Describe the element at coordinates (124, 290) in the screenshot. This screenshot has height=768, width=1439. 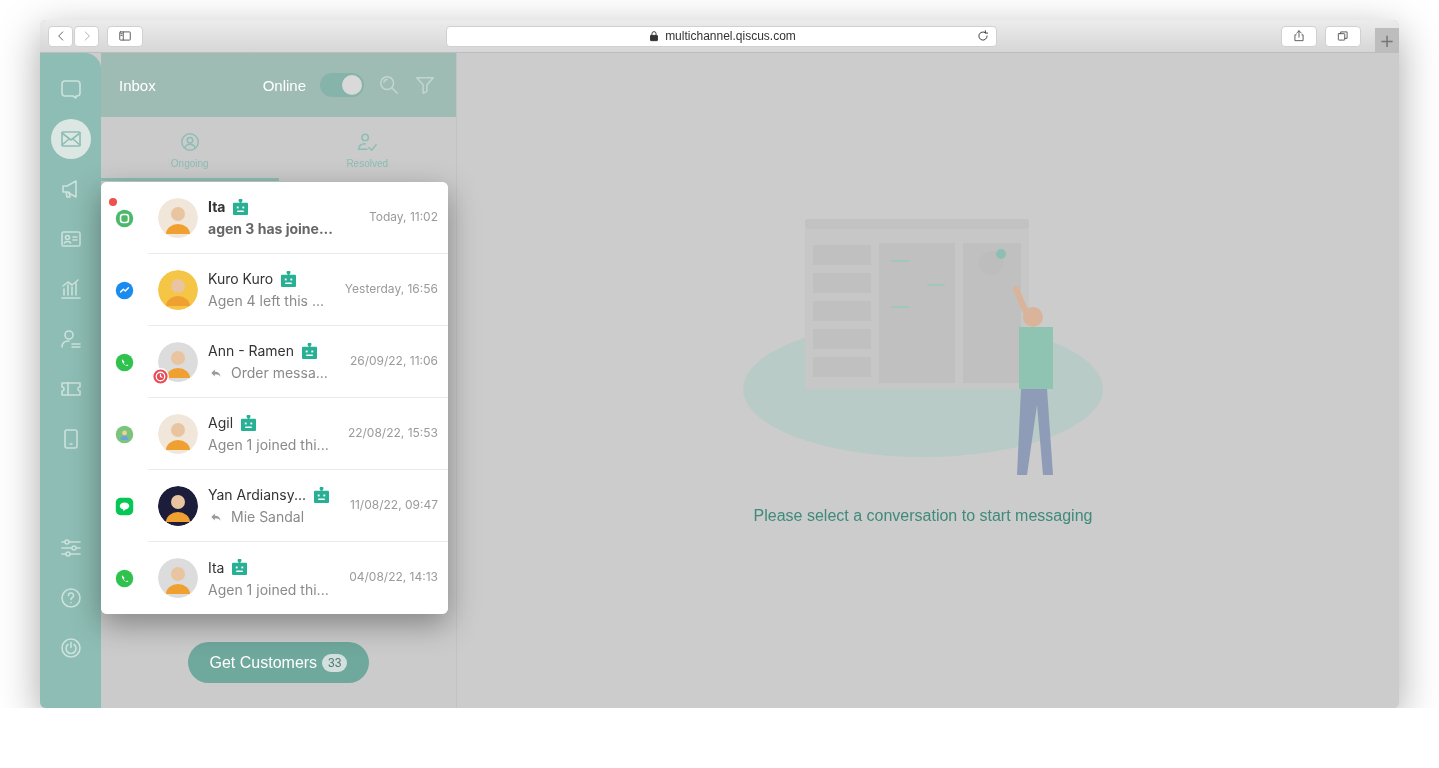
I see `lightning-bubble-icon` at that location.